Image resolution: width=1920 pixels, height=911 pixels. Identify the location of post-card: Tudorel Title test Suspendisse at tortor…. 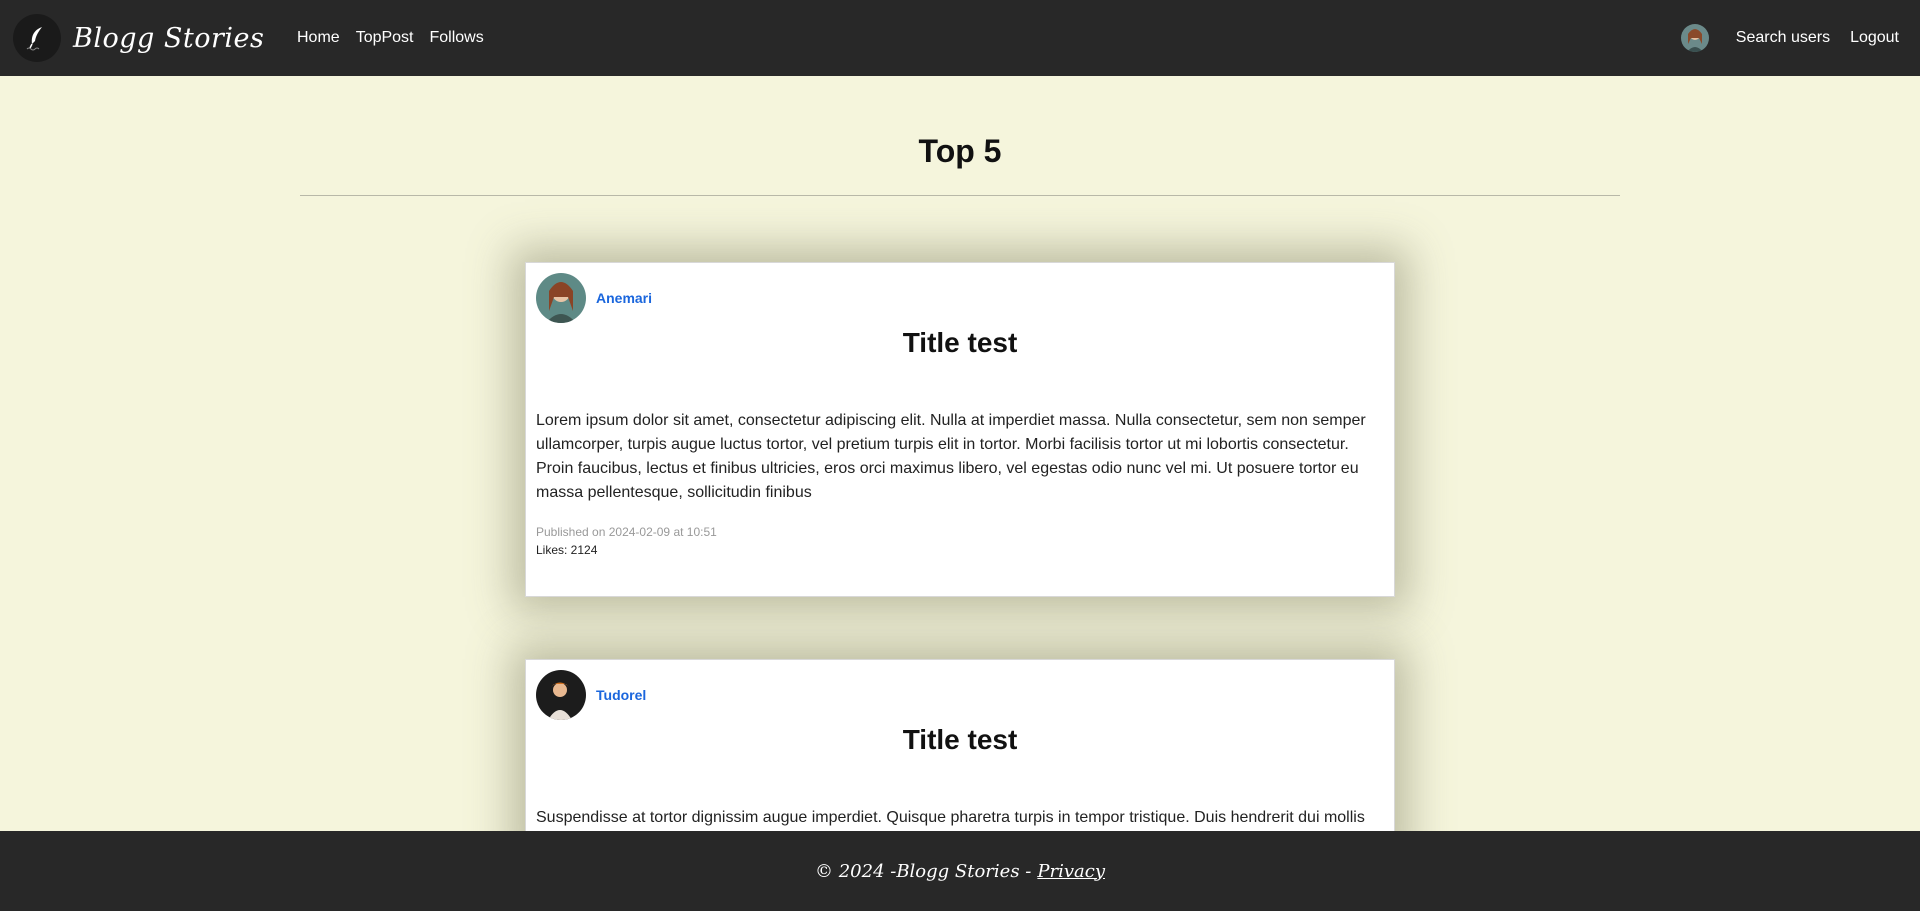
(960, 745).